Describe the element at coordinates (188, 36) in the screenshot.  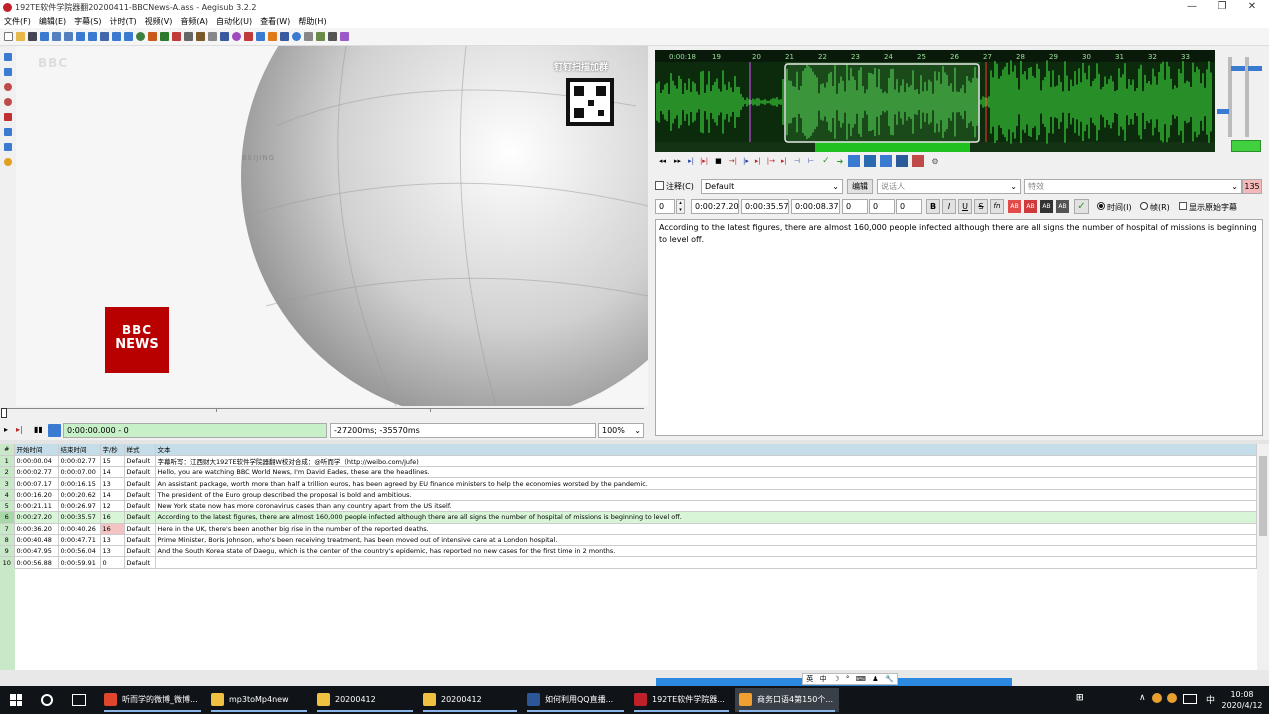
I see `style-manager-icon` at that location.